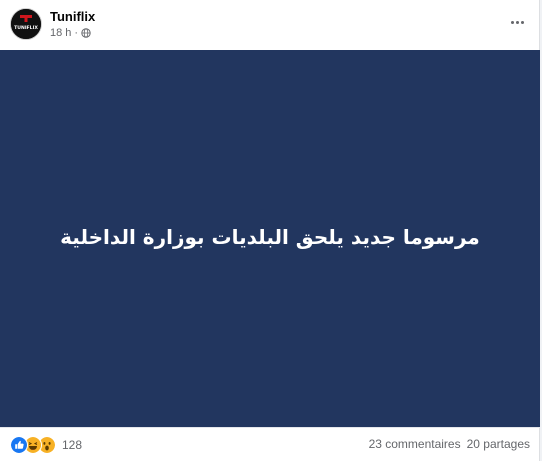 The height and width of the screenshot is (461, 542). Describe the element at coordinates (19, 445) in the screenshot. I see `like-icon` at that location.